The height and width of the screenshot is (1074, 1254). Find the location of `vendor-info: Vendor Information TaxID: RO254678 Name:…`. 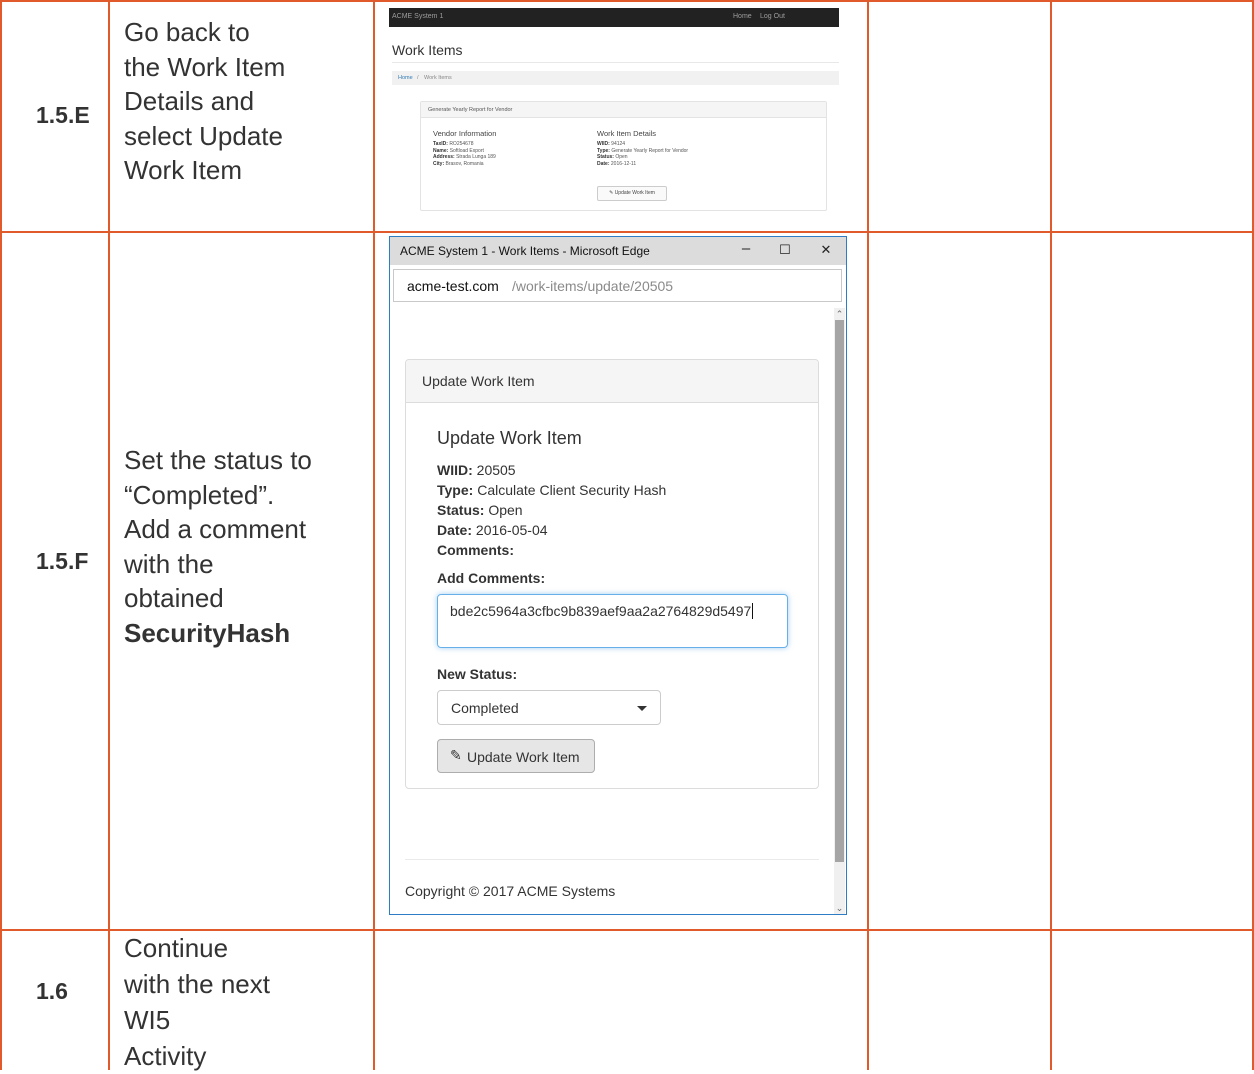

vendor-info: Vendor Information TaxID: RO254678 Name:… is located at coordinates (464, 148).